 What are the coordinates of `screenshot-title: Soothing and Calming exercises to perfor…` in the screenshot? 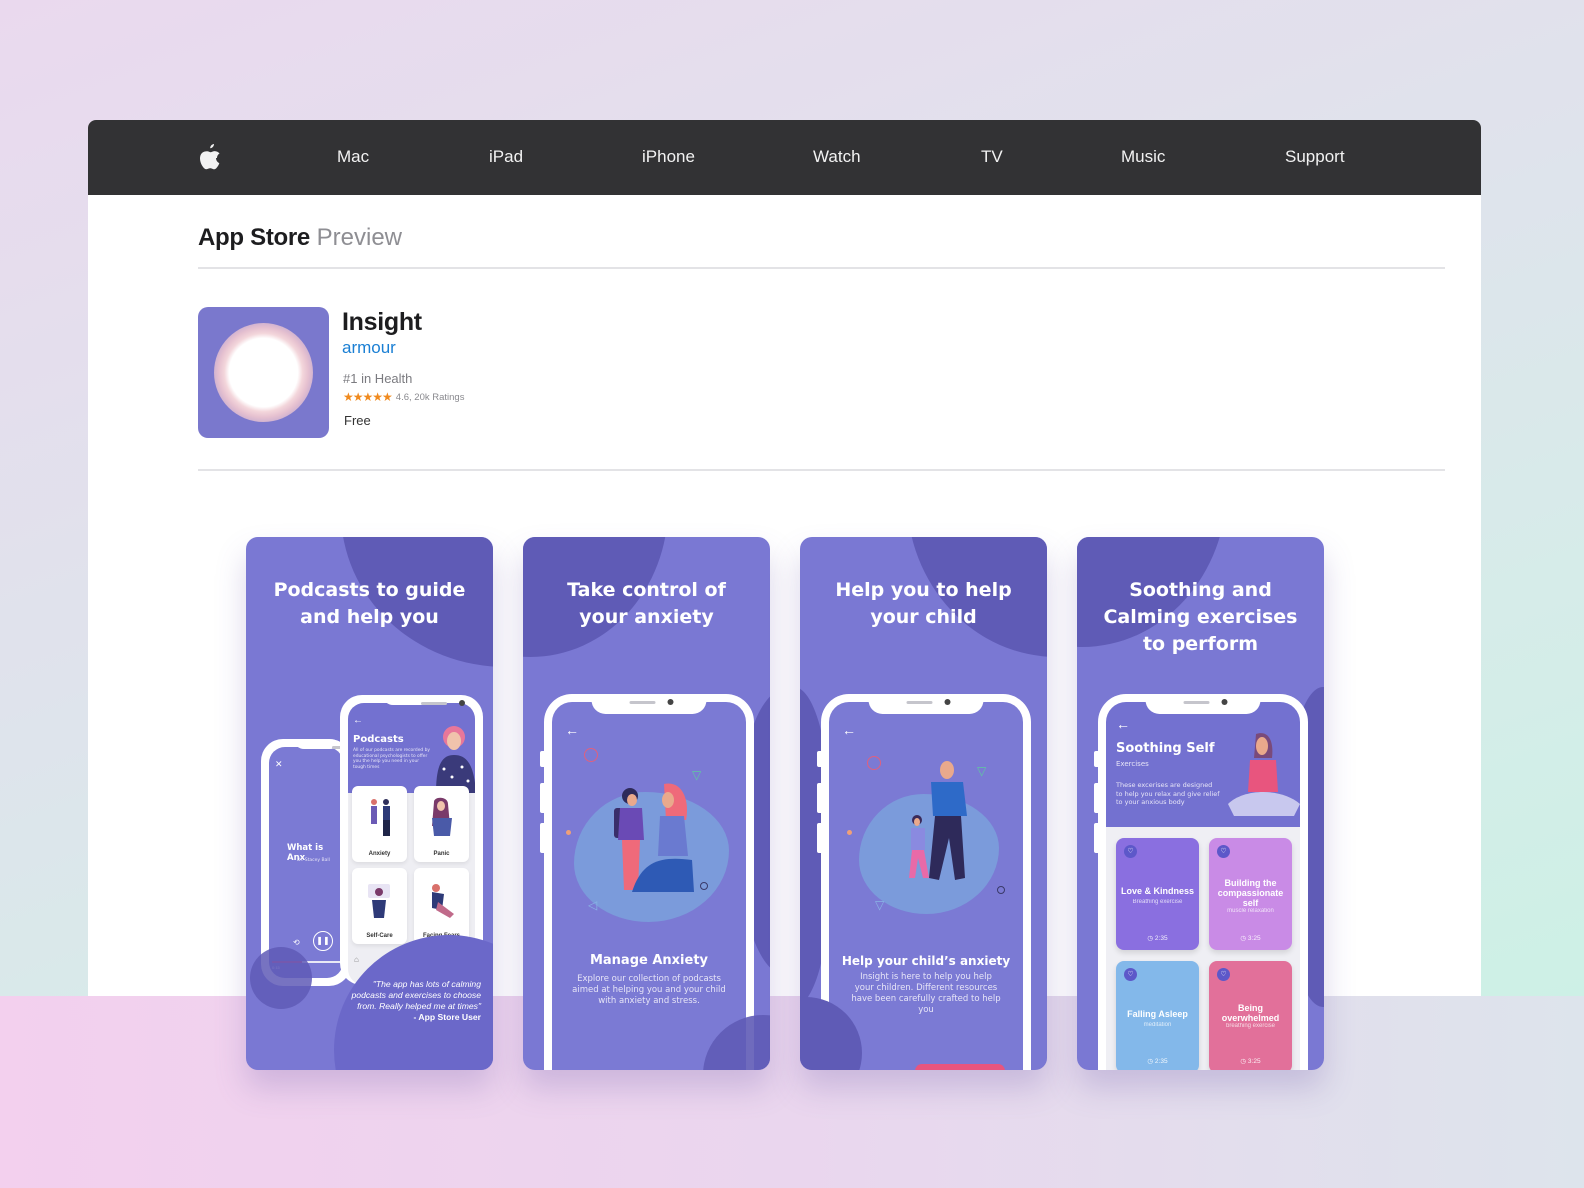 It's located at (1200, 617).